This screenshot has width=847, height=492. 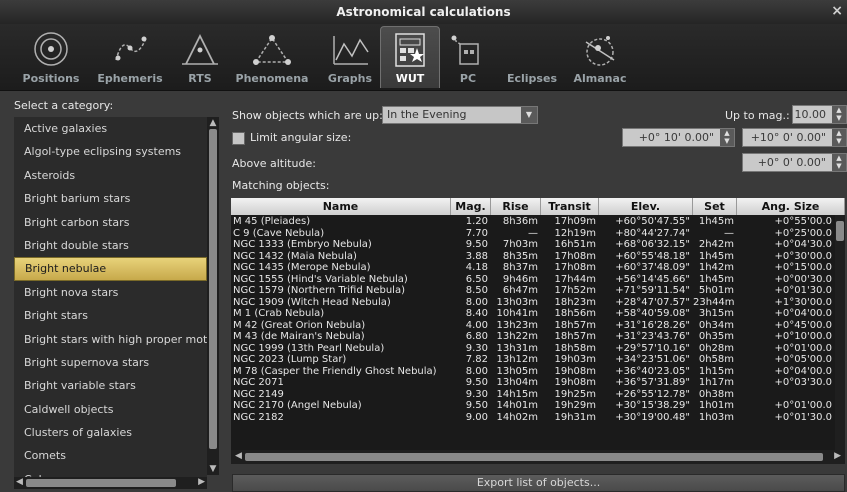 I want to click on category-item: Clusters of galaxies, so click(x=110, y=432).